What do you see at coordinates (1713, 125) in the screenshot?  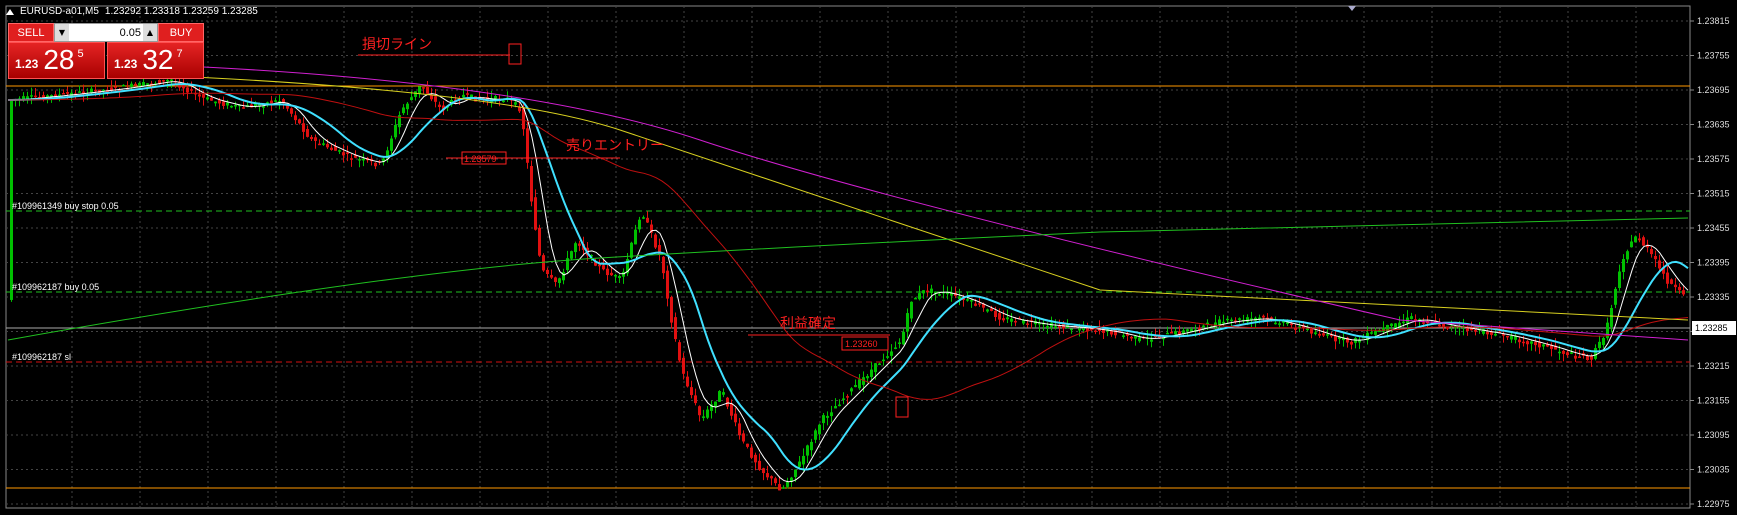 I see `price-tick-label: 1.23635` at bounding box center [1713, 125].